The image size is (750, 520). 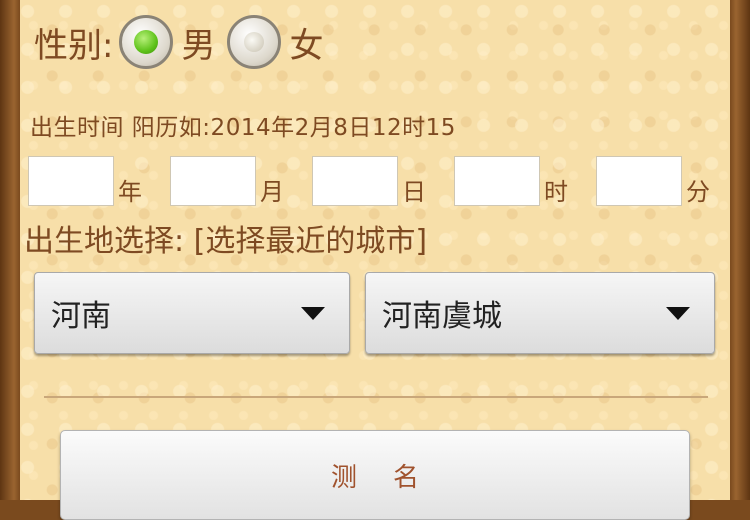 I want to click on radio-female, so click(x=254, y=42).